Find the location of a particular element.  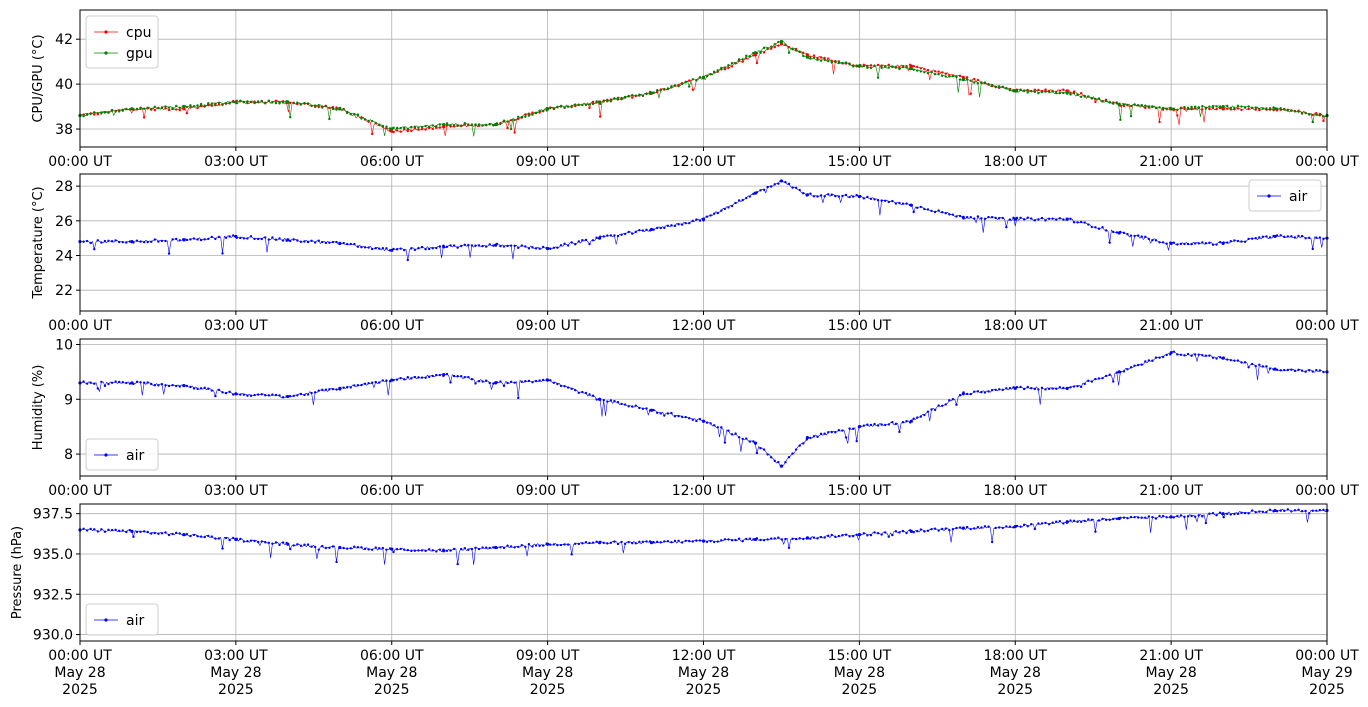

y-tick-label: 930.0 is located at coordinates (53, 636).